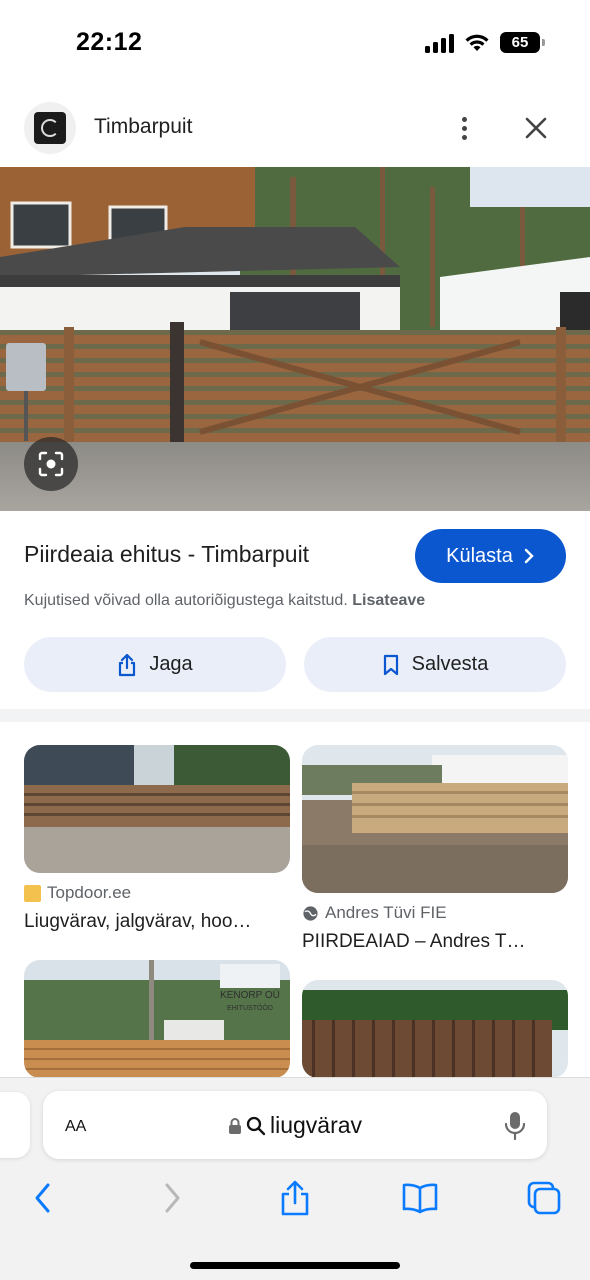  I want to click on status-time: 22:12, so click(109, 42).